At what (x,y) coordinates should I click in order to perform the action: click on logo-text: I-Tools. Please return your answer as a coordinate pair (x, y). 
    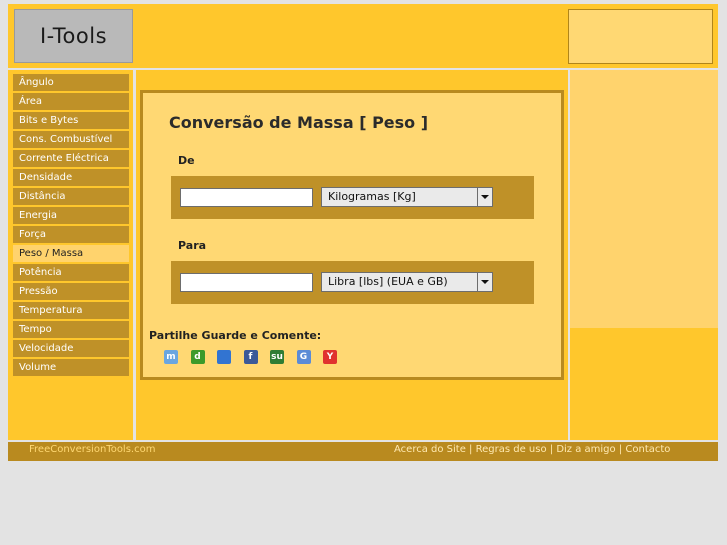
    Looking at the image, I should click on (73, 36).